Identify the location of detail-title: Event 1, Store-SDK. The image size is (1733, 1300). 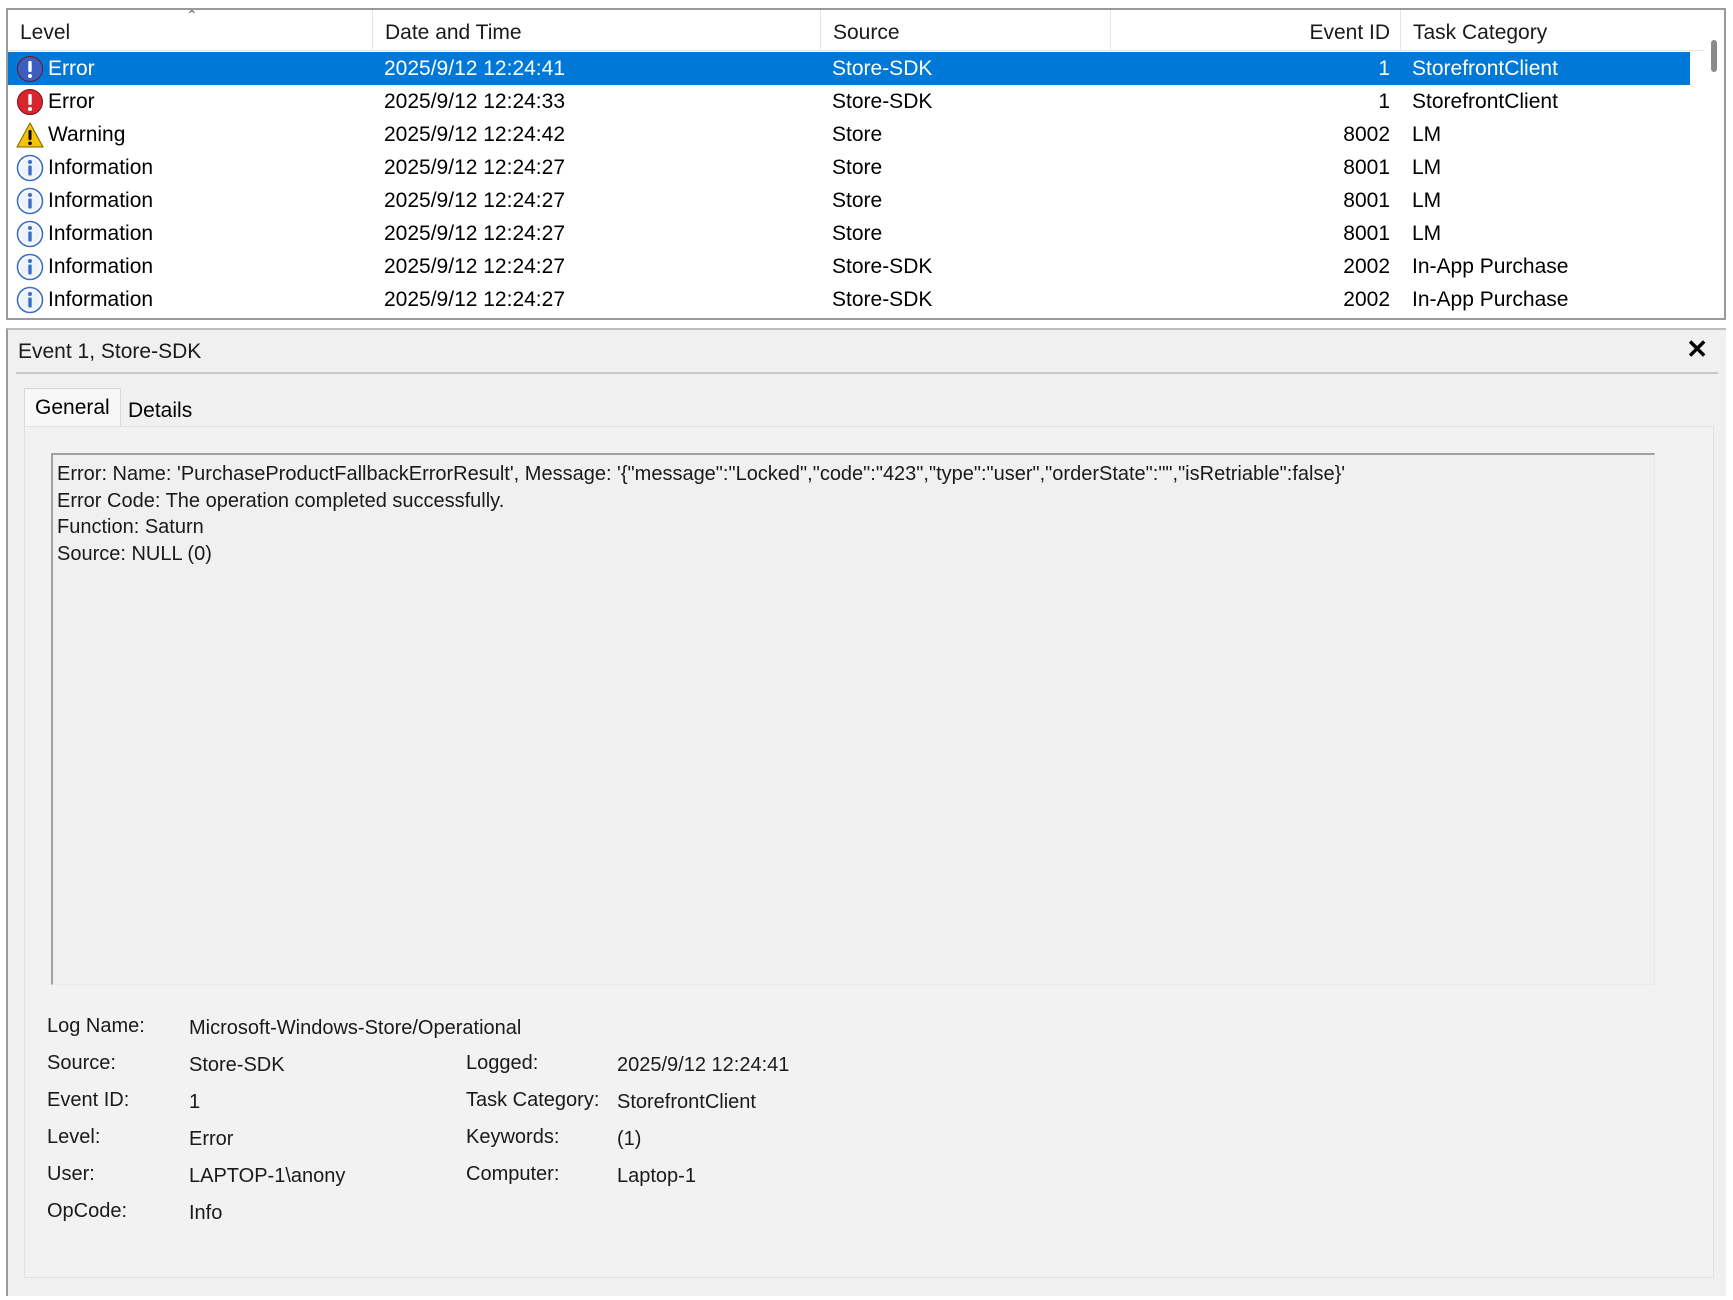
(110, 351).